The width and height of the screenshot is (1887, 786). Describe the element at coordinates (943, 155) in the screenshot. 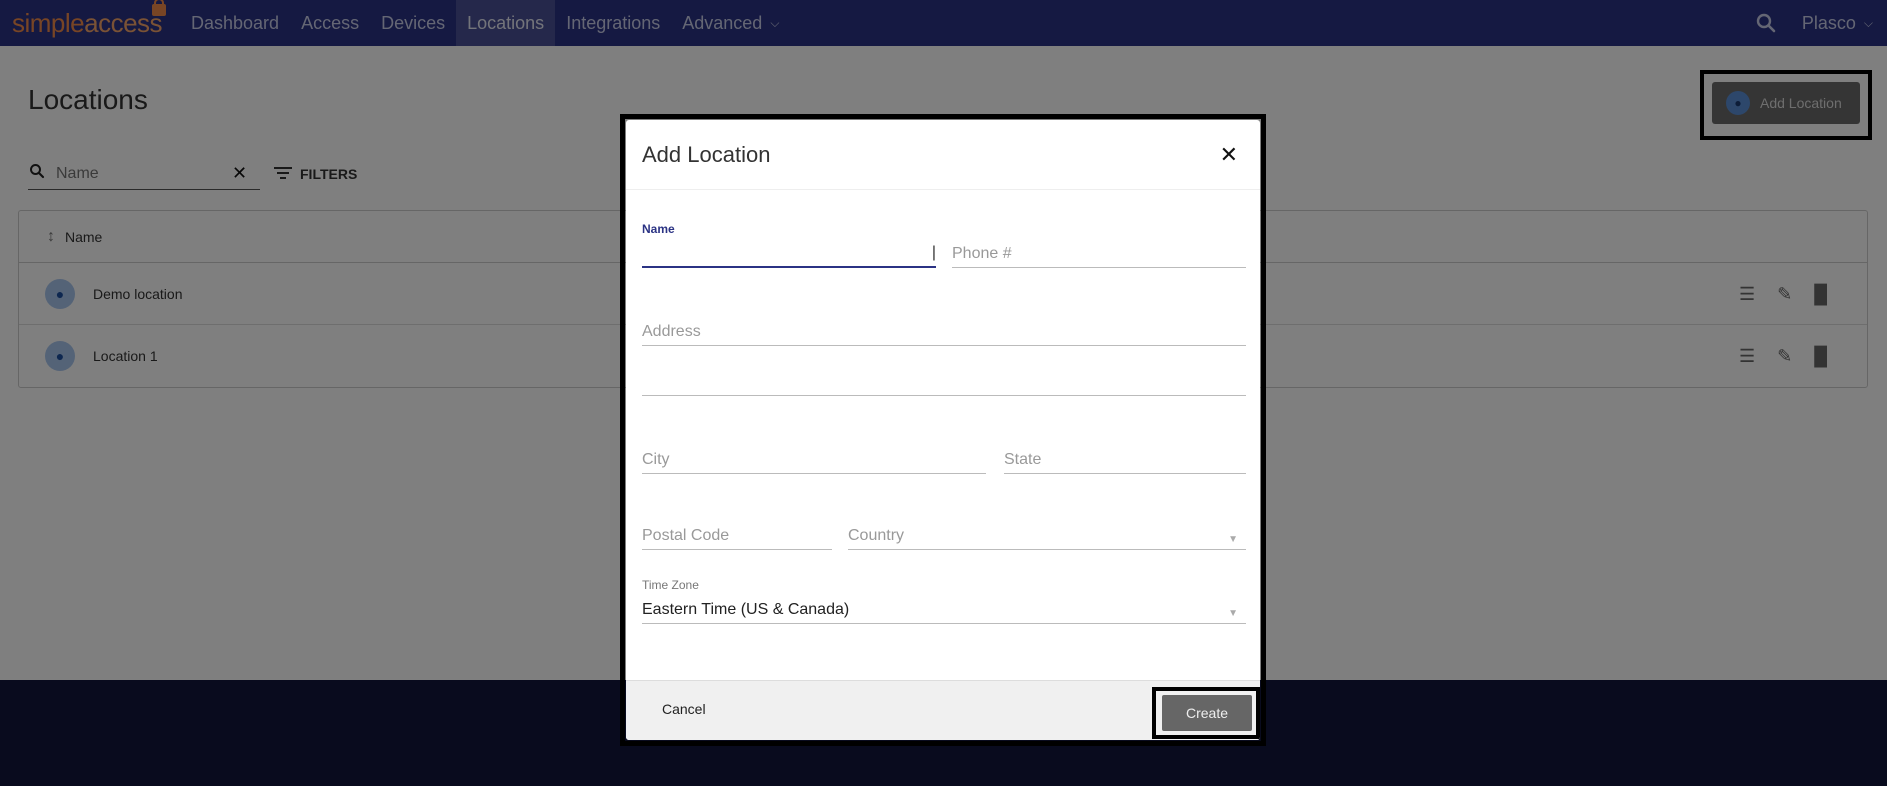

I see `dialog-header: Add Location ✕` at that location.